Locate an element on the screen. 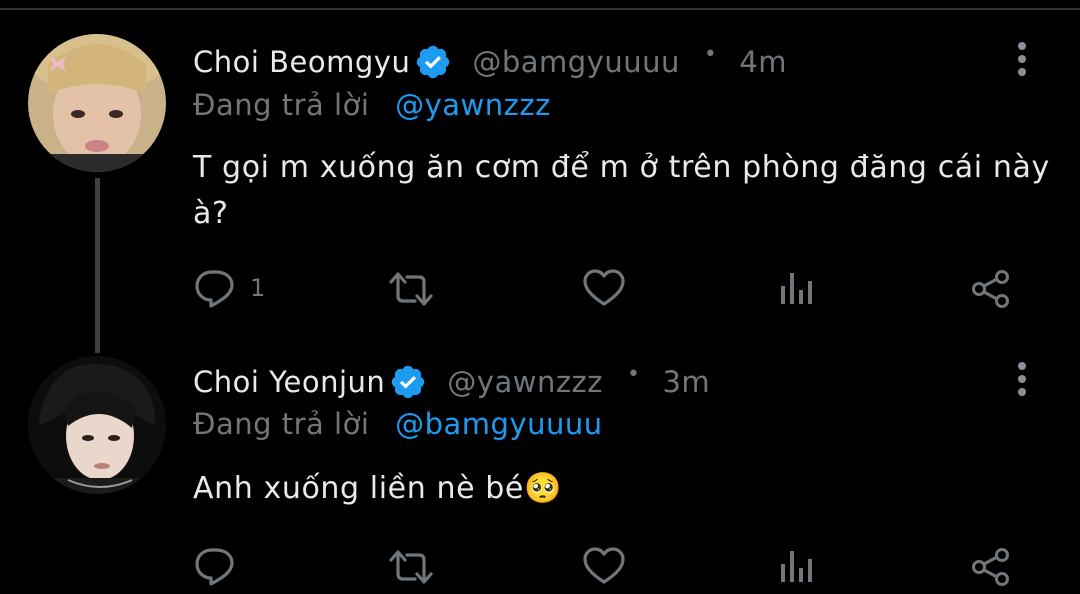 This screenshot has width=1080, height=594. replying-to-line: Đang trả lời @bamgyuuuu is located at coordinates (398, 427).